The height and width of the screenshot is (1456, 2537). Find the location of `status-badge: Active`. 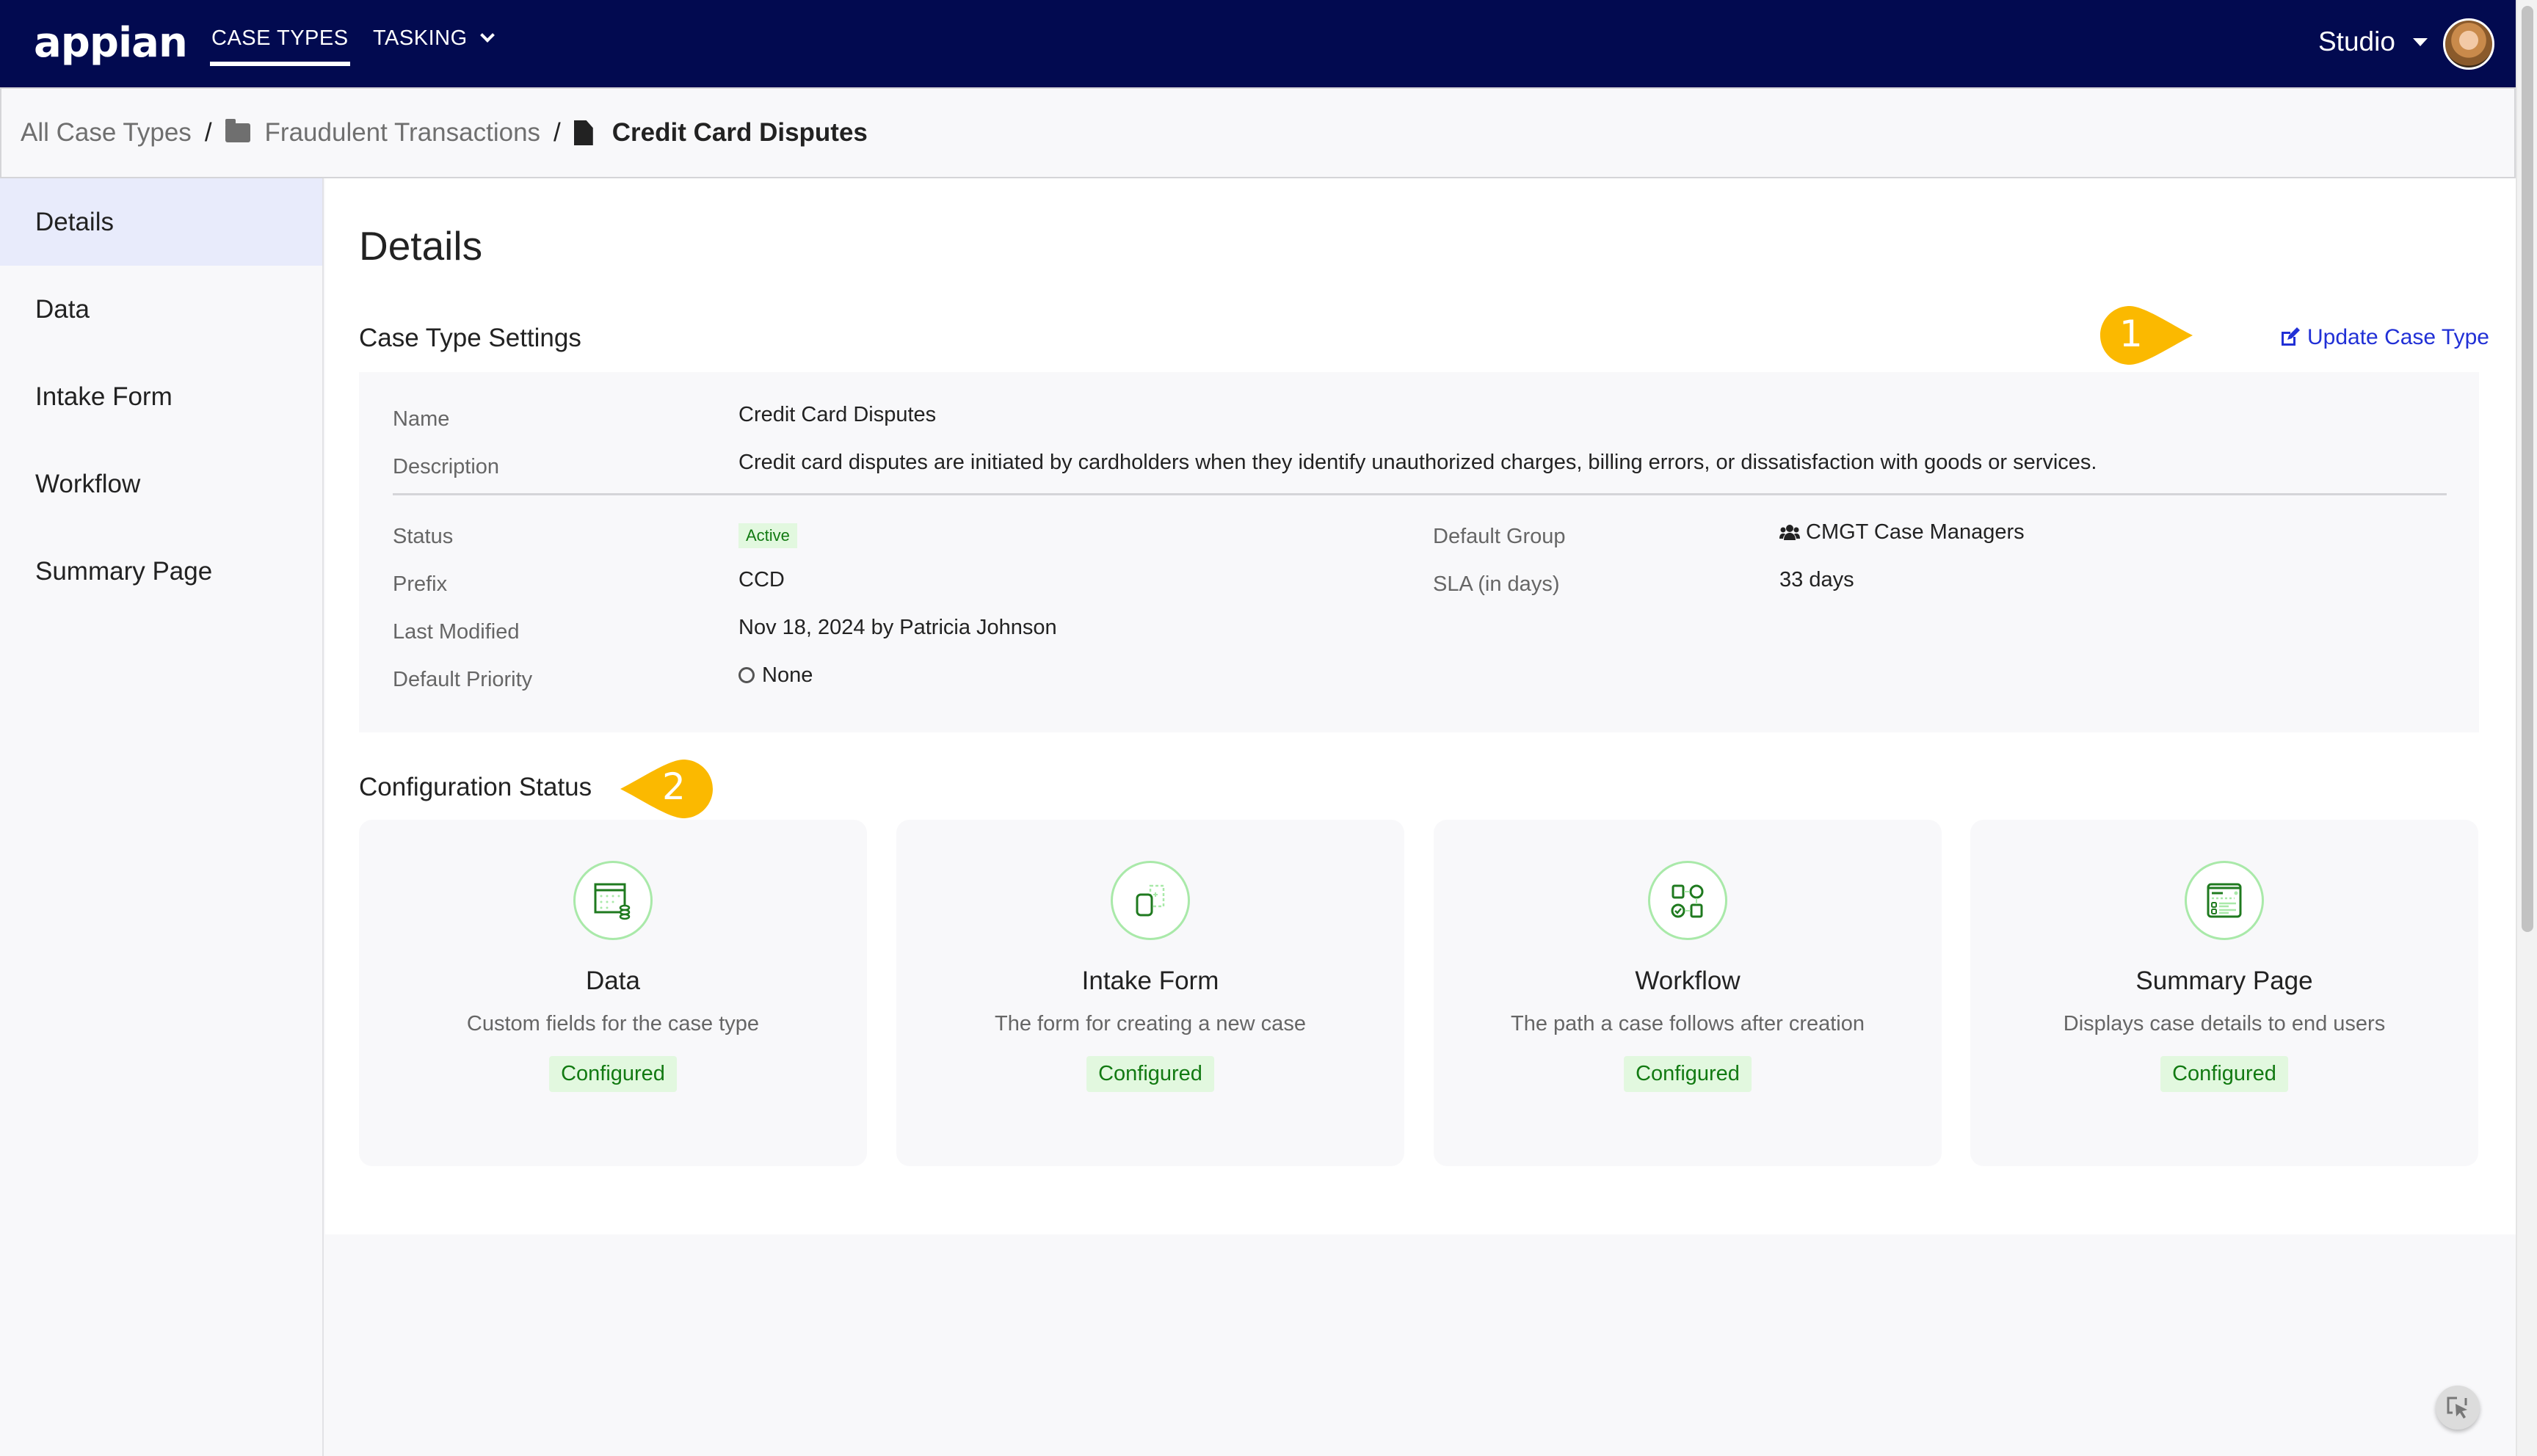

status-badge: Active is located at coordinates (767, 535).